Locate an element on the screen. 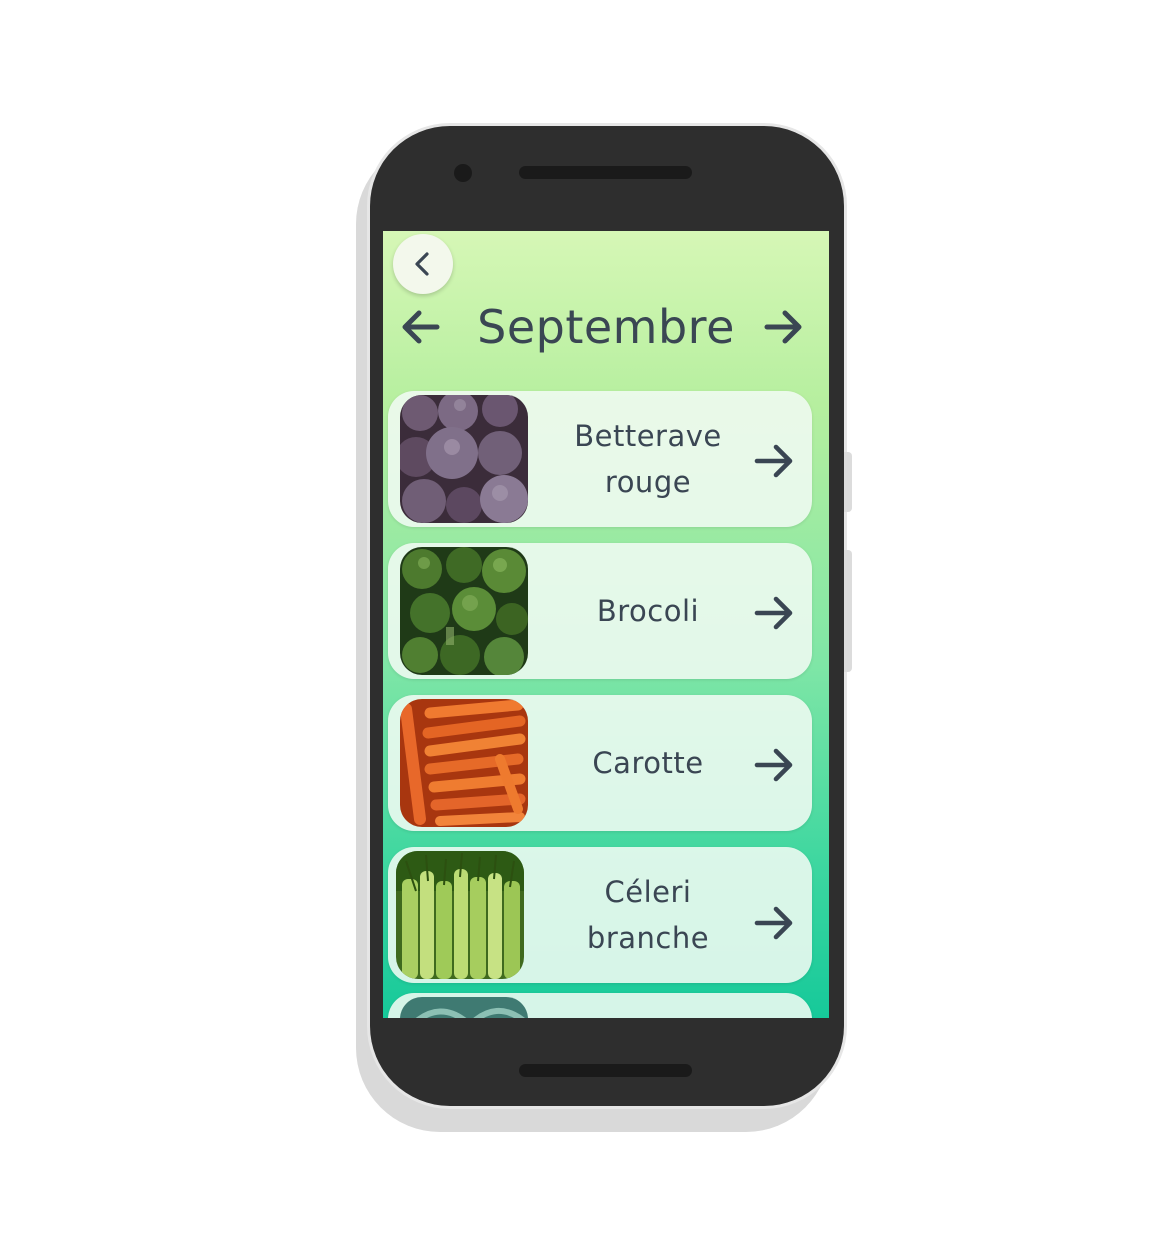 The image size is (1158, 1256). list-item-betterave-rouge: Betterave rouge is located at coordinates (600, 459).